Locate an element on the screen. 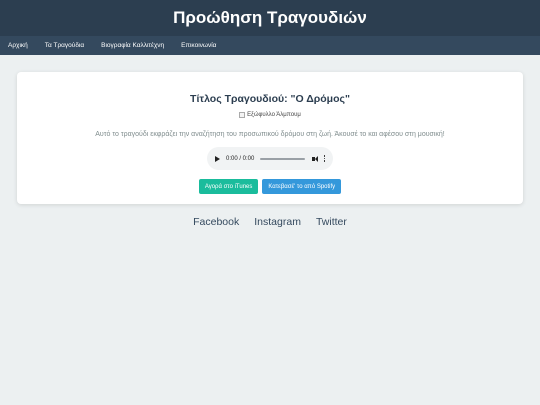 Image resolution: width=540 pixels, height=405 pixels. social-links: Facebook Instagram Twitter is located at coordinates (270, 222).